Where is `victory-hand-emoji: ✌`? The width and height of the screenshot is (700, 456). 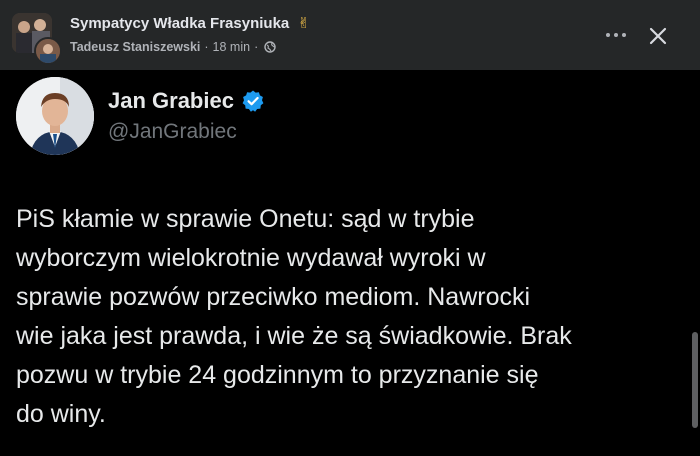
victory-hand-emoji: ✌ is located at coordinates (304, 23).